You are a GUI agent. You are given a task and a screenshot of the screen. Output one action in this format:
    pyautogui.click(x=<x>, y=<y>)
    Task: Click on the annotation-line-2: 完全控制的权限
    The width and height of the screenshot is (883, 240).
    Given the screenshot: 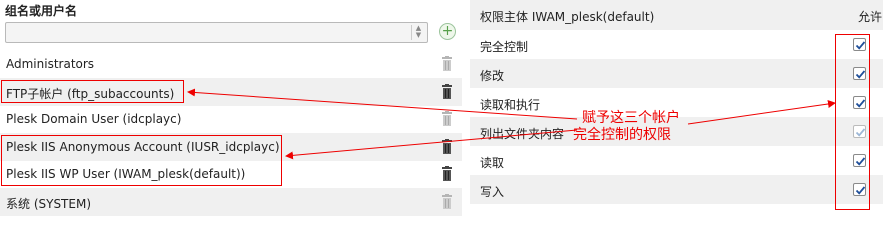 What is the action you would take?
    pyautogui.click(x=622, y=135)
    